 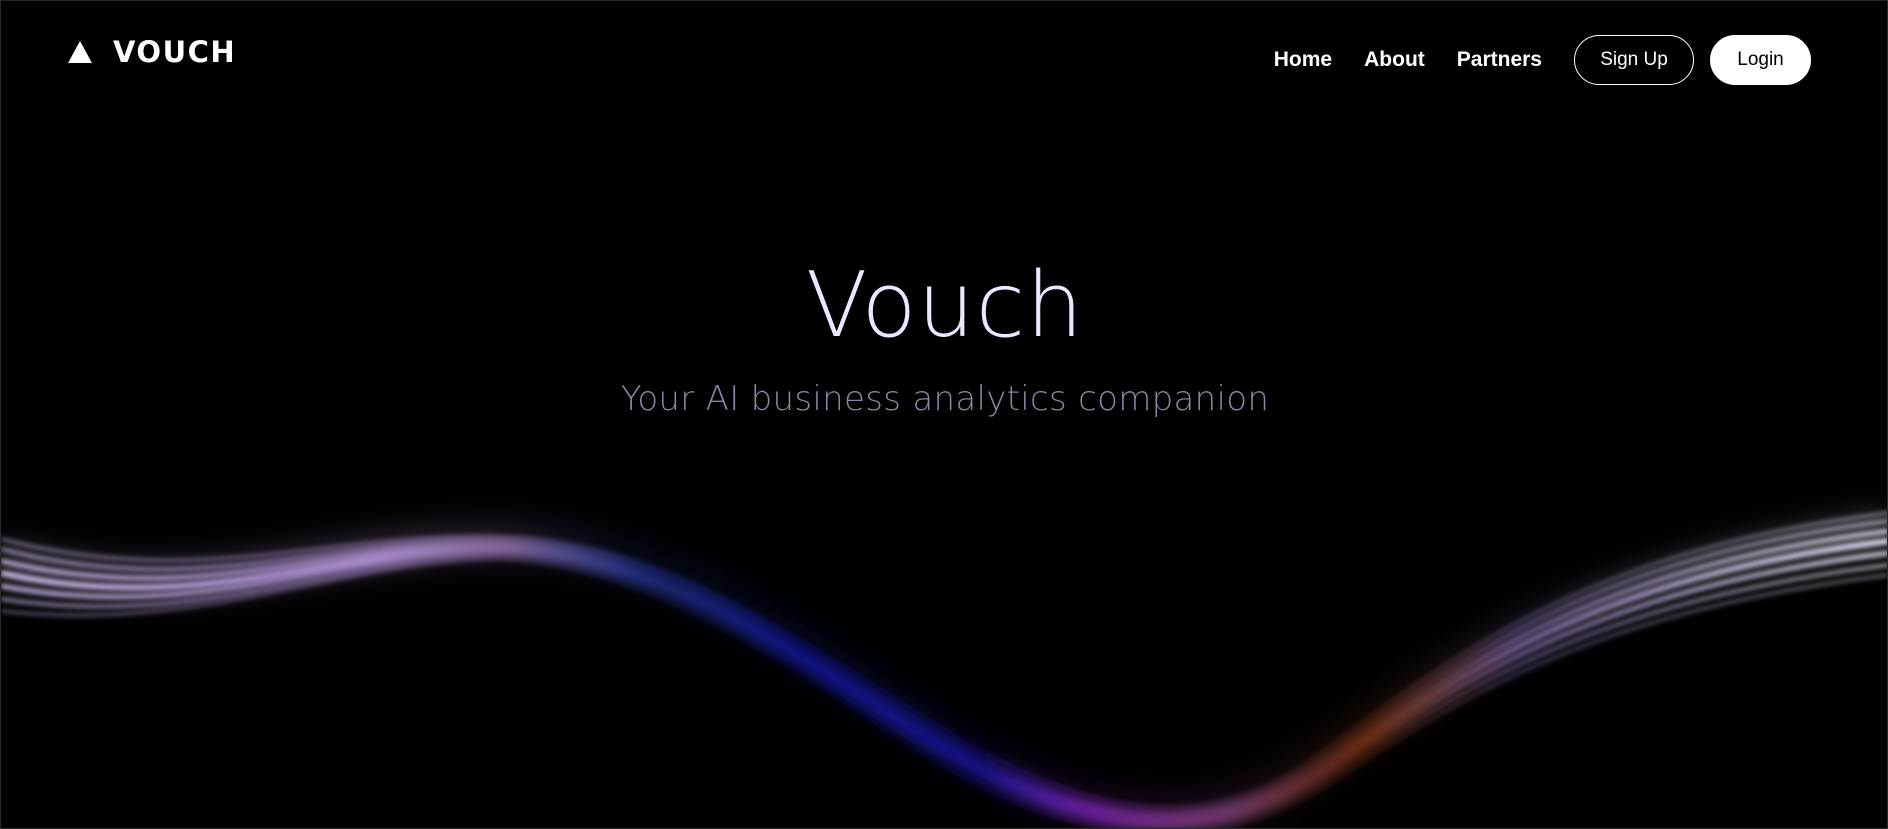 What do you see at coordinates (80, 52) in the screenshot?
I see `triangle-icon` at bounding box center [80, 52].